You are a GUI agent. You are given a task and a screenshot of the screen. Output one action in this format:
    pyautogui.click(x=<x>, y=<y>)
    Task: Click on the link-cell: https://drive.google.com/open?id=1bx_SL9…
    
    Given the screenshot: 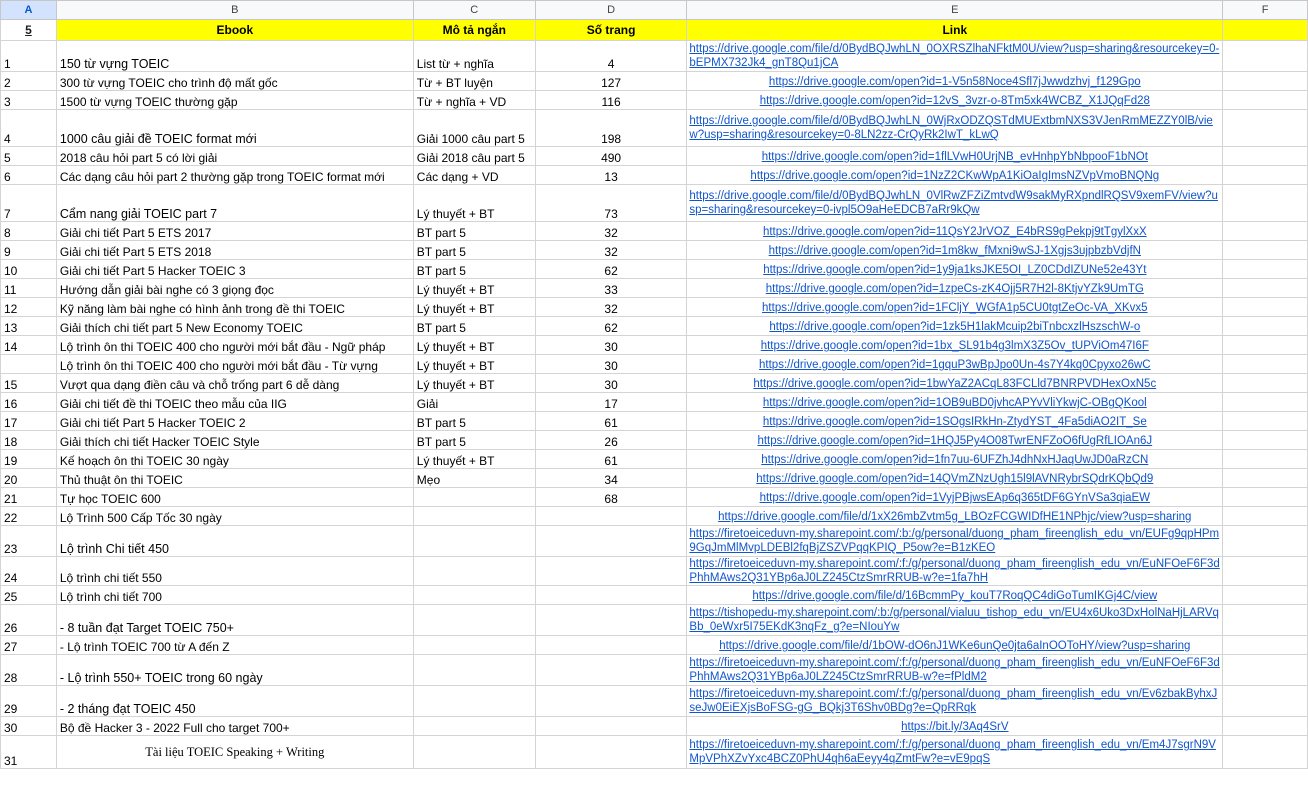 What is the action you would take?
    pyautogui.click(x=955, y=345)
    